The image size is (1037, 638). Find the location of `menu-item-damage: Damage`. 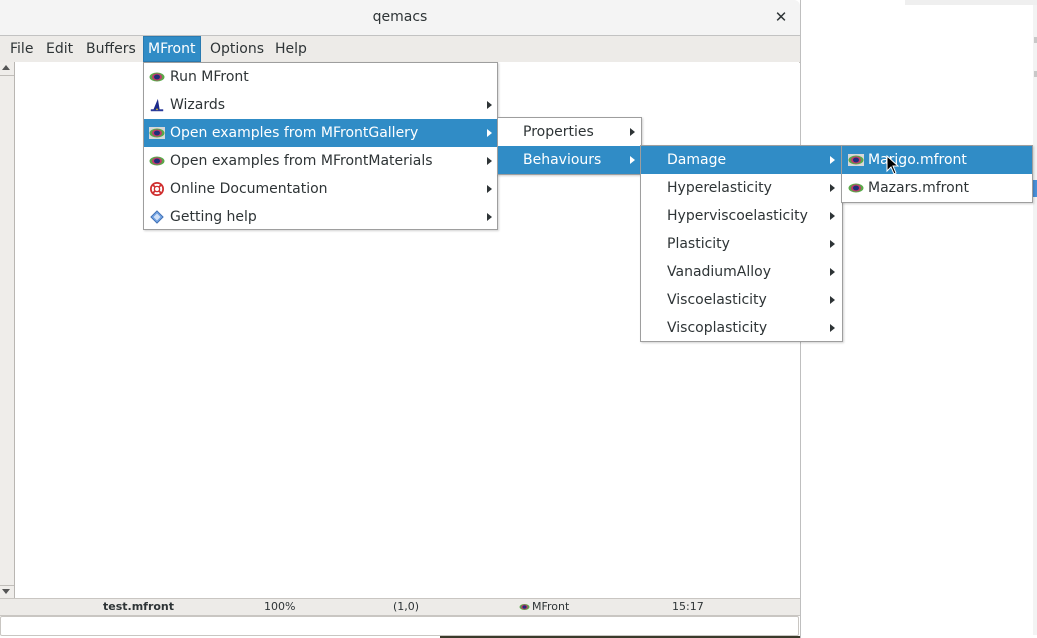

menu-item-damage: Damage is located at coordinates (741, 160).